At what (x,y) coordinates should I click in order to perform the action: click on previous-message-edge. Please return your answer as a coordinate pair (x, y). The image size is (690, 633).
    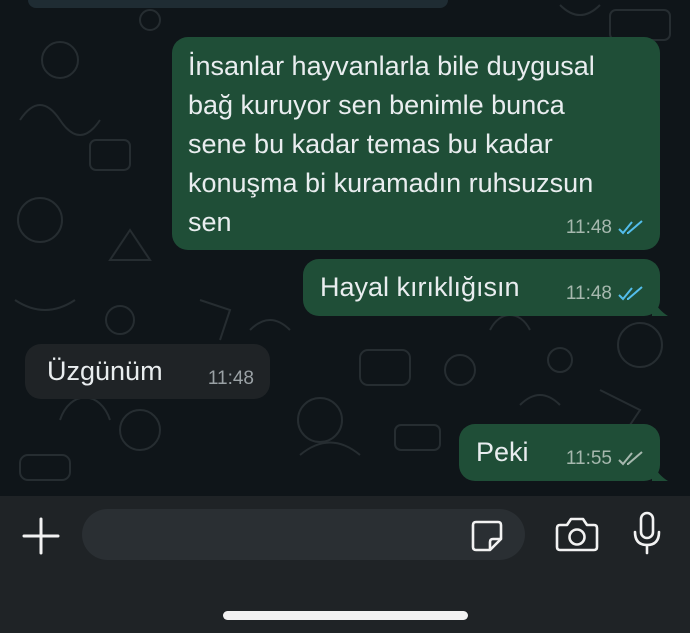
    Looking at the image, I should click on (238, 4).